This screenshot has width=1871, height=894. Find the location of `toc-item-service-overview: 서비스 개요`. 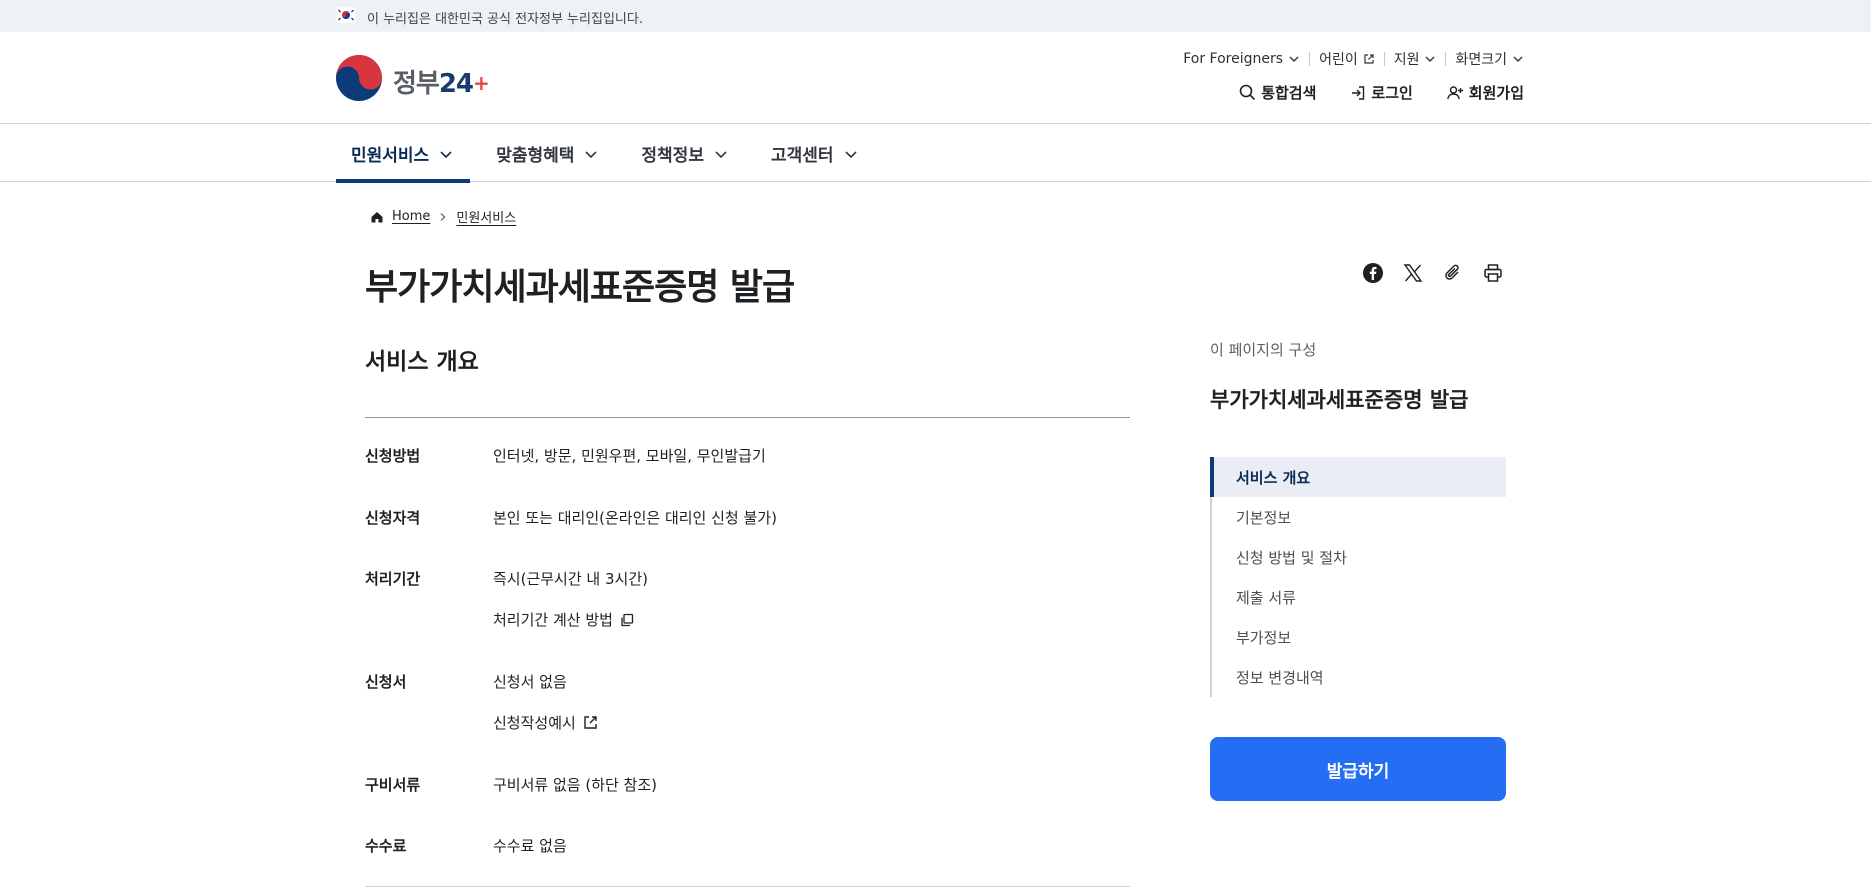

toc-item-service-overview: 서비스 개요 is located at coordinates (1358, 477).